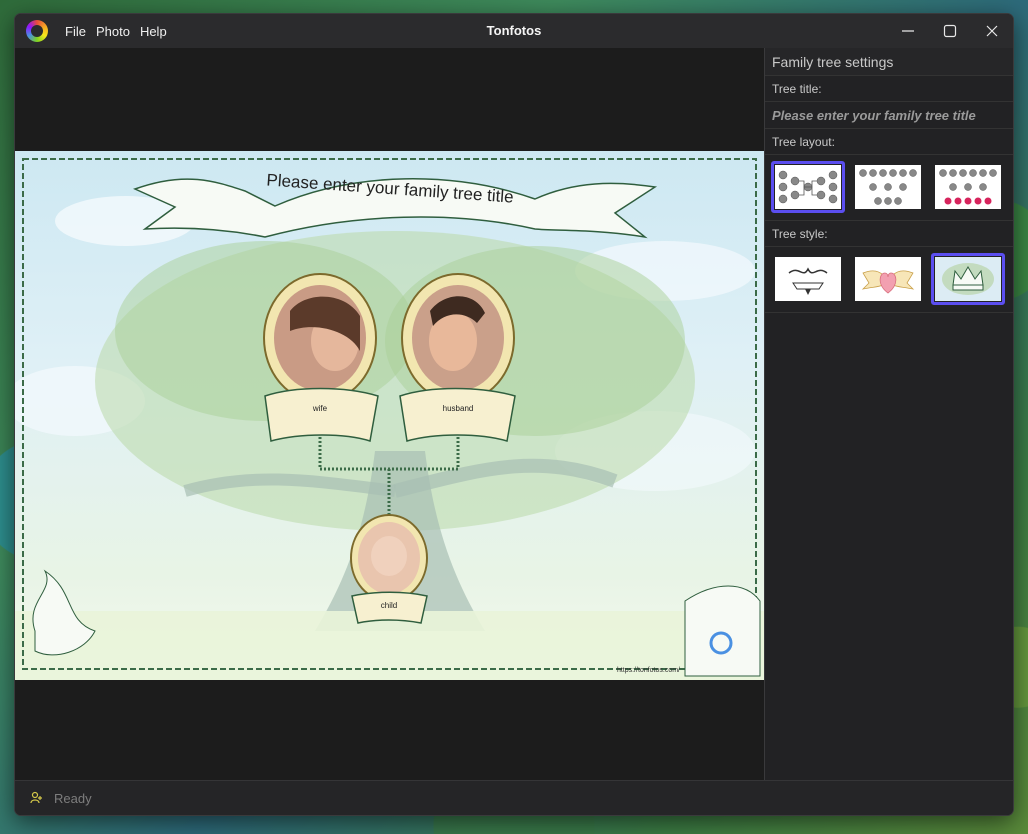 The image size is (1028, 834). Describe the element at coordinates (889, 234) in the screenshot. I see `tree-style-label: Tree style:` at that location.